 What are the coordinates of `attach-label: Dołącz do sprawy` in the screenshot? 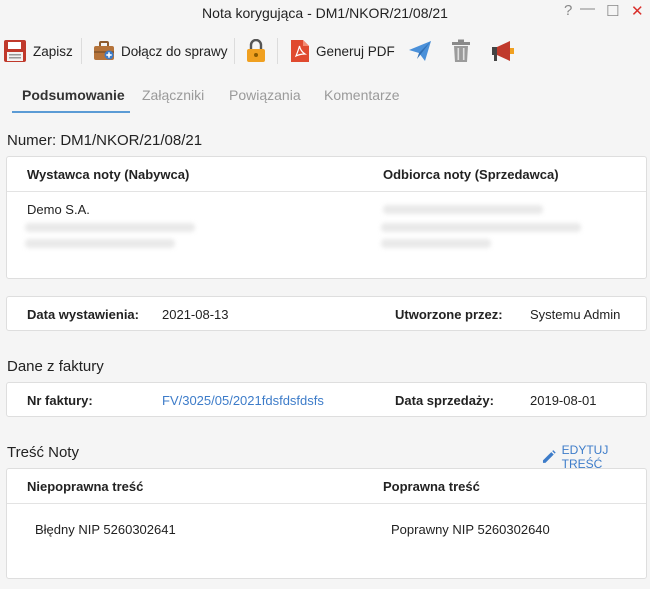 It's located at (174, 51).